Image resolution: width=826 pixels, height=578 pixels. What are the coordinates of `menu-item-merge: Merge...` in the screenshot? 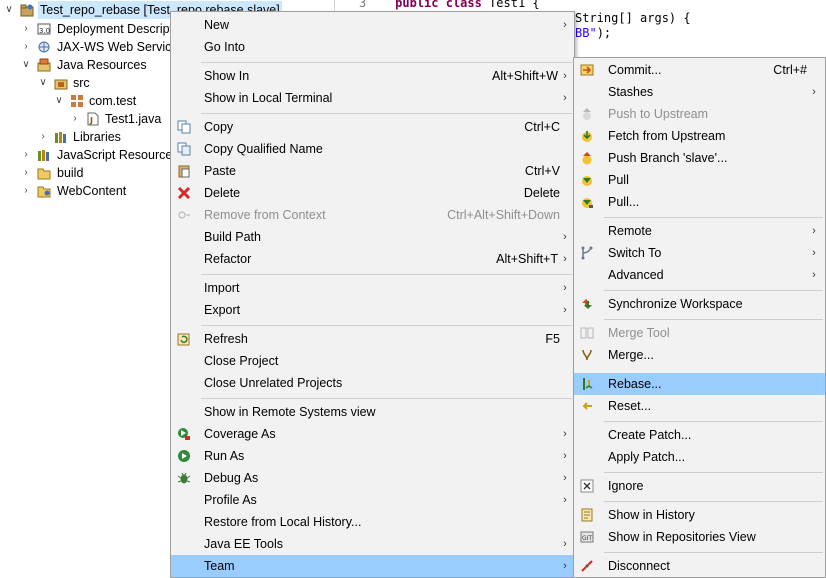 It's located at (699, 355).